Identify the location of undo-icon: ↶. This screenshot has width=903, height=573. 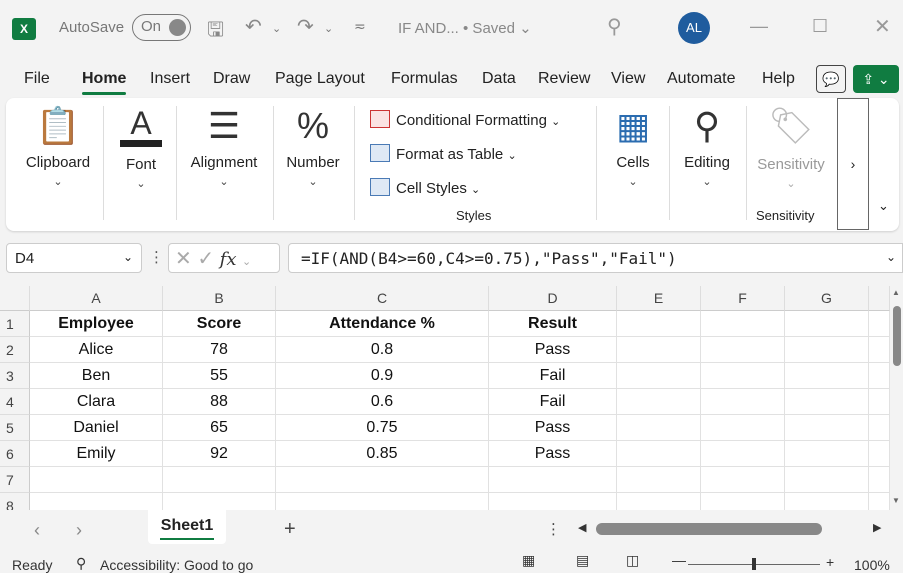
(253, 26).